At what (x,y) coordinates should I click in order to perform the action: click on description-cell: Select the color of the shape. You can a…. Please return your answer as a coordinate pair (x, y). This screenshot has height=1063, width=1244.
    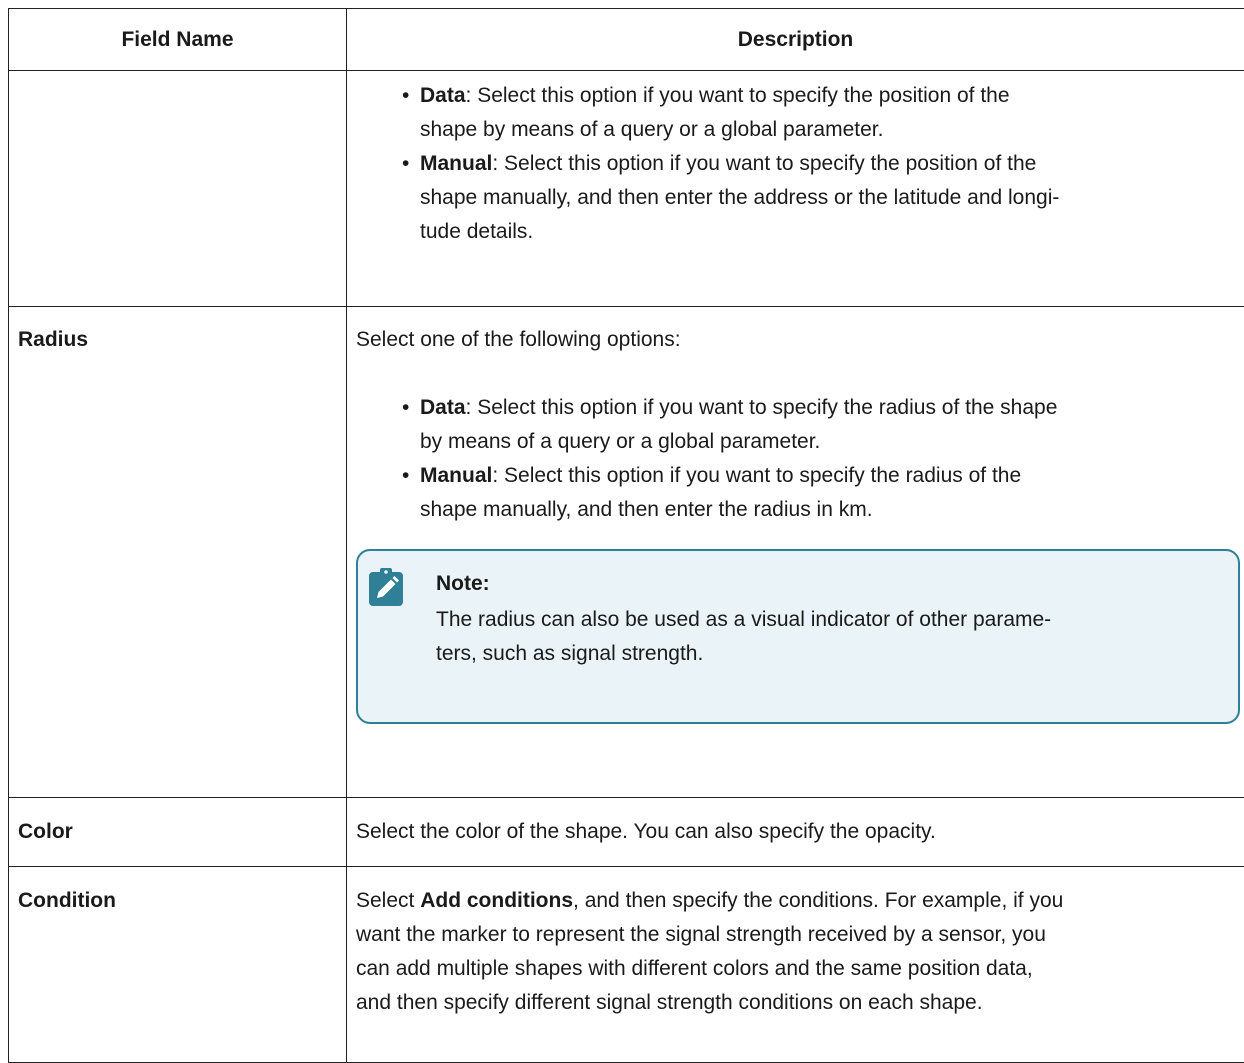
    Looking at the image, I should click on (795, 832).